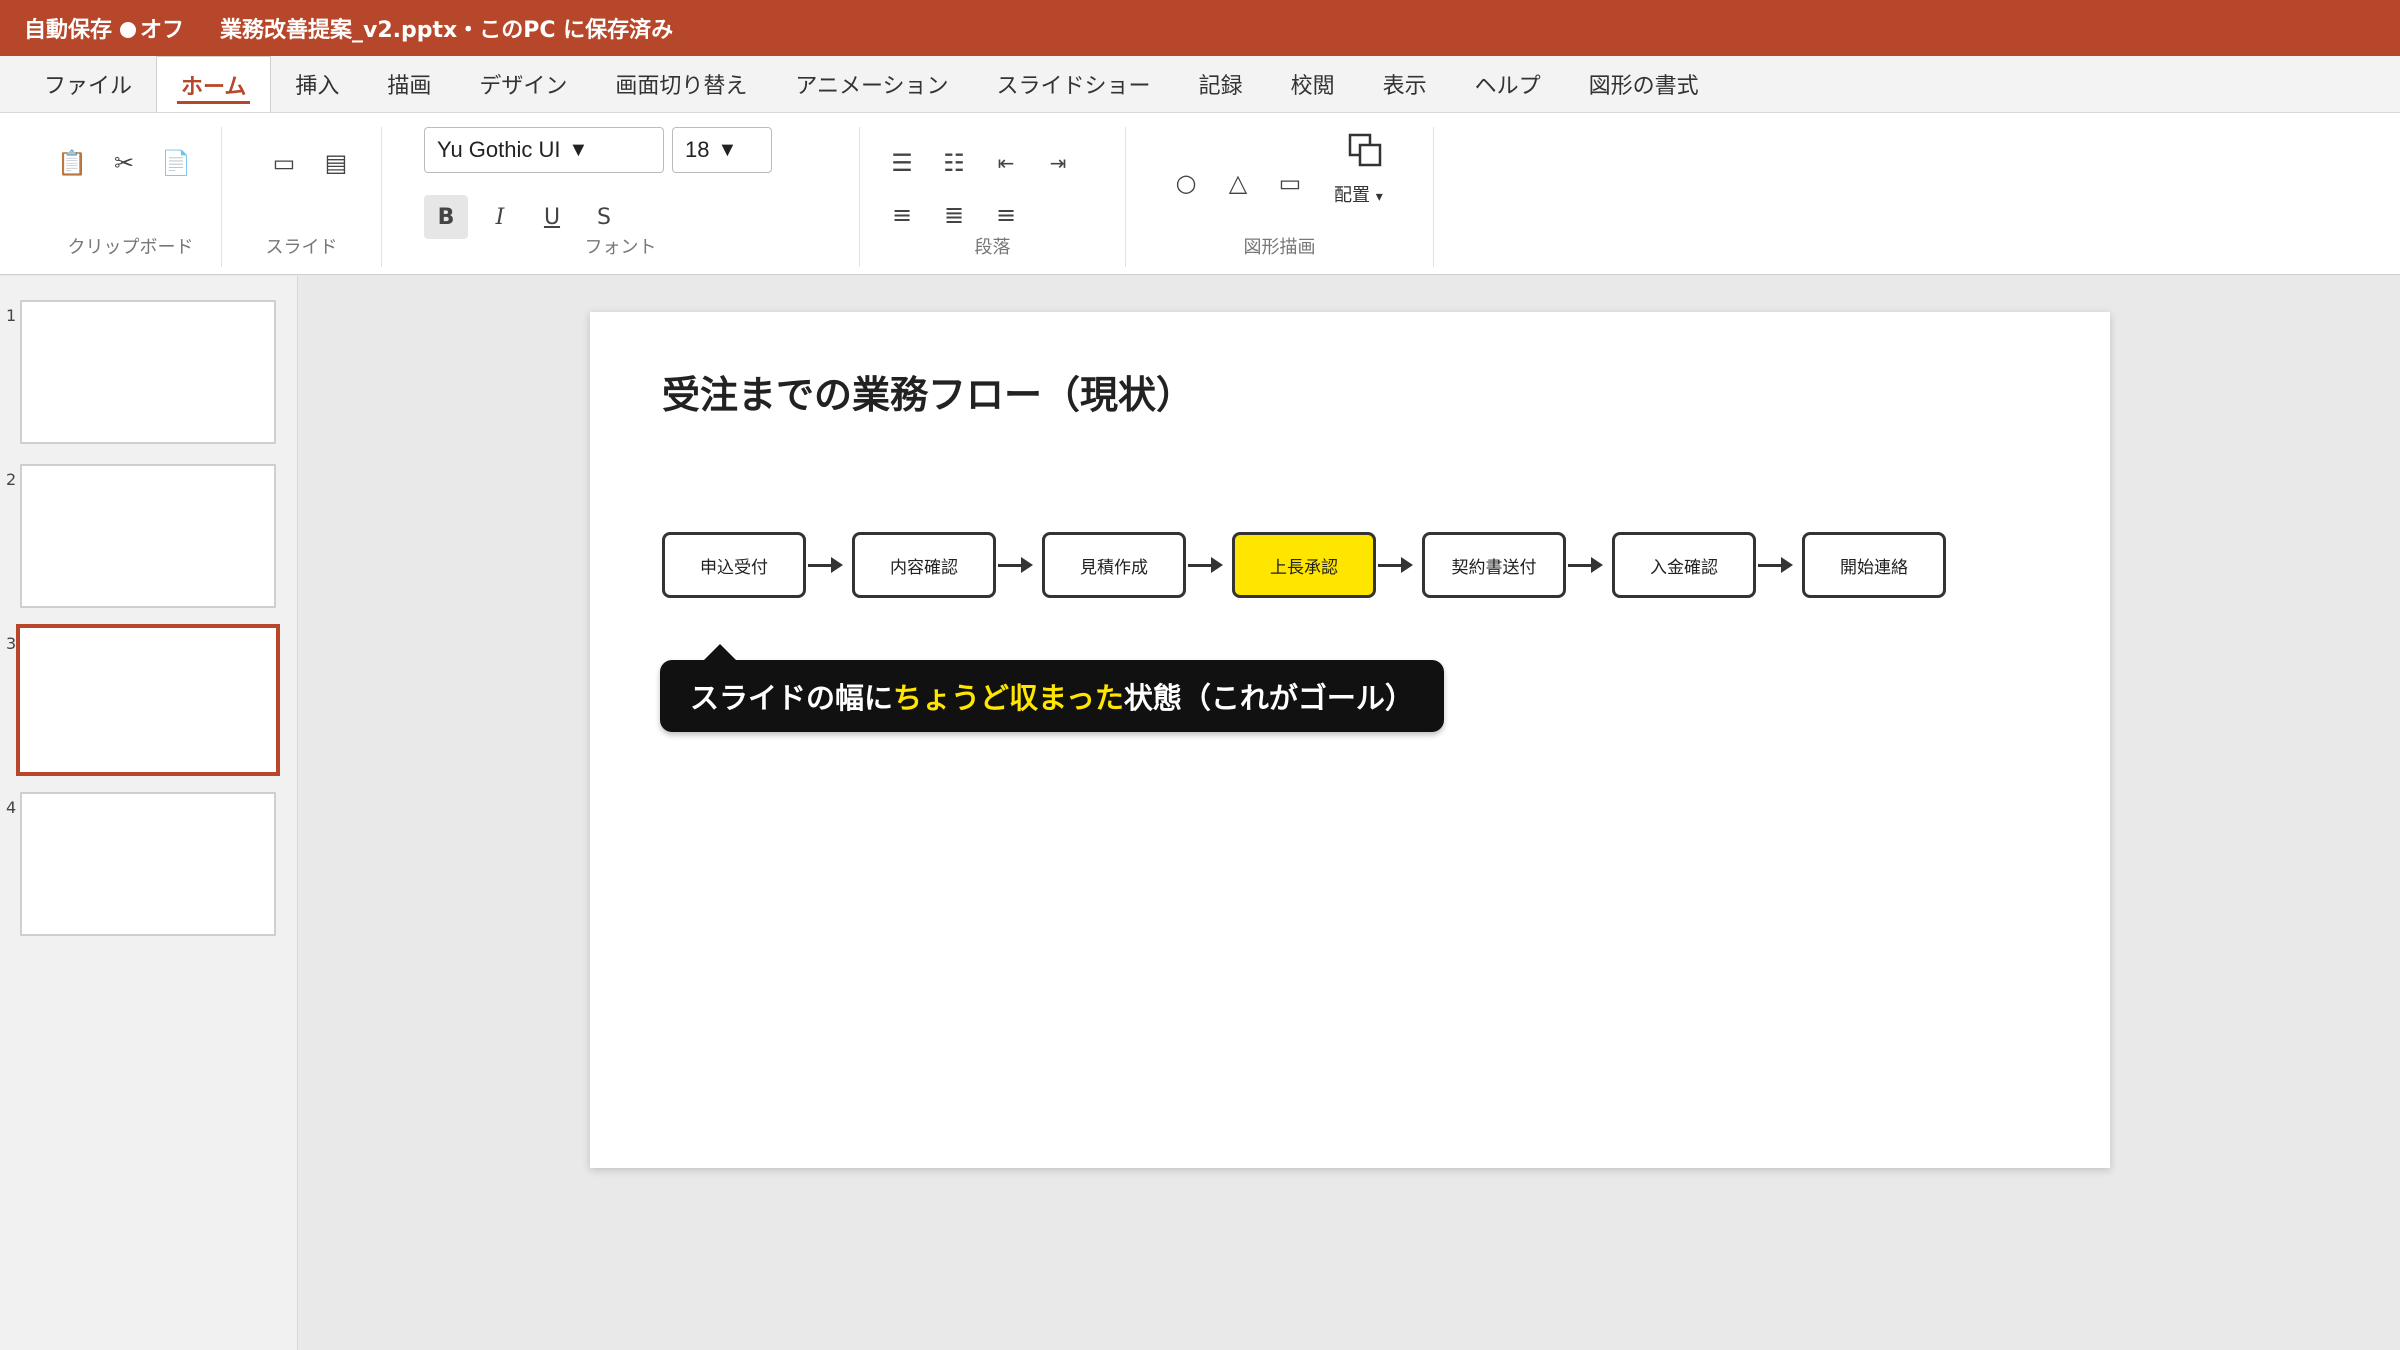  What do you see at coordinates (72, 163) in the screenshot?
I see `paste-icon: 📋` at bounding box center [72, 163].